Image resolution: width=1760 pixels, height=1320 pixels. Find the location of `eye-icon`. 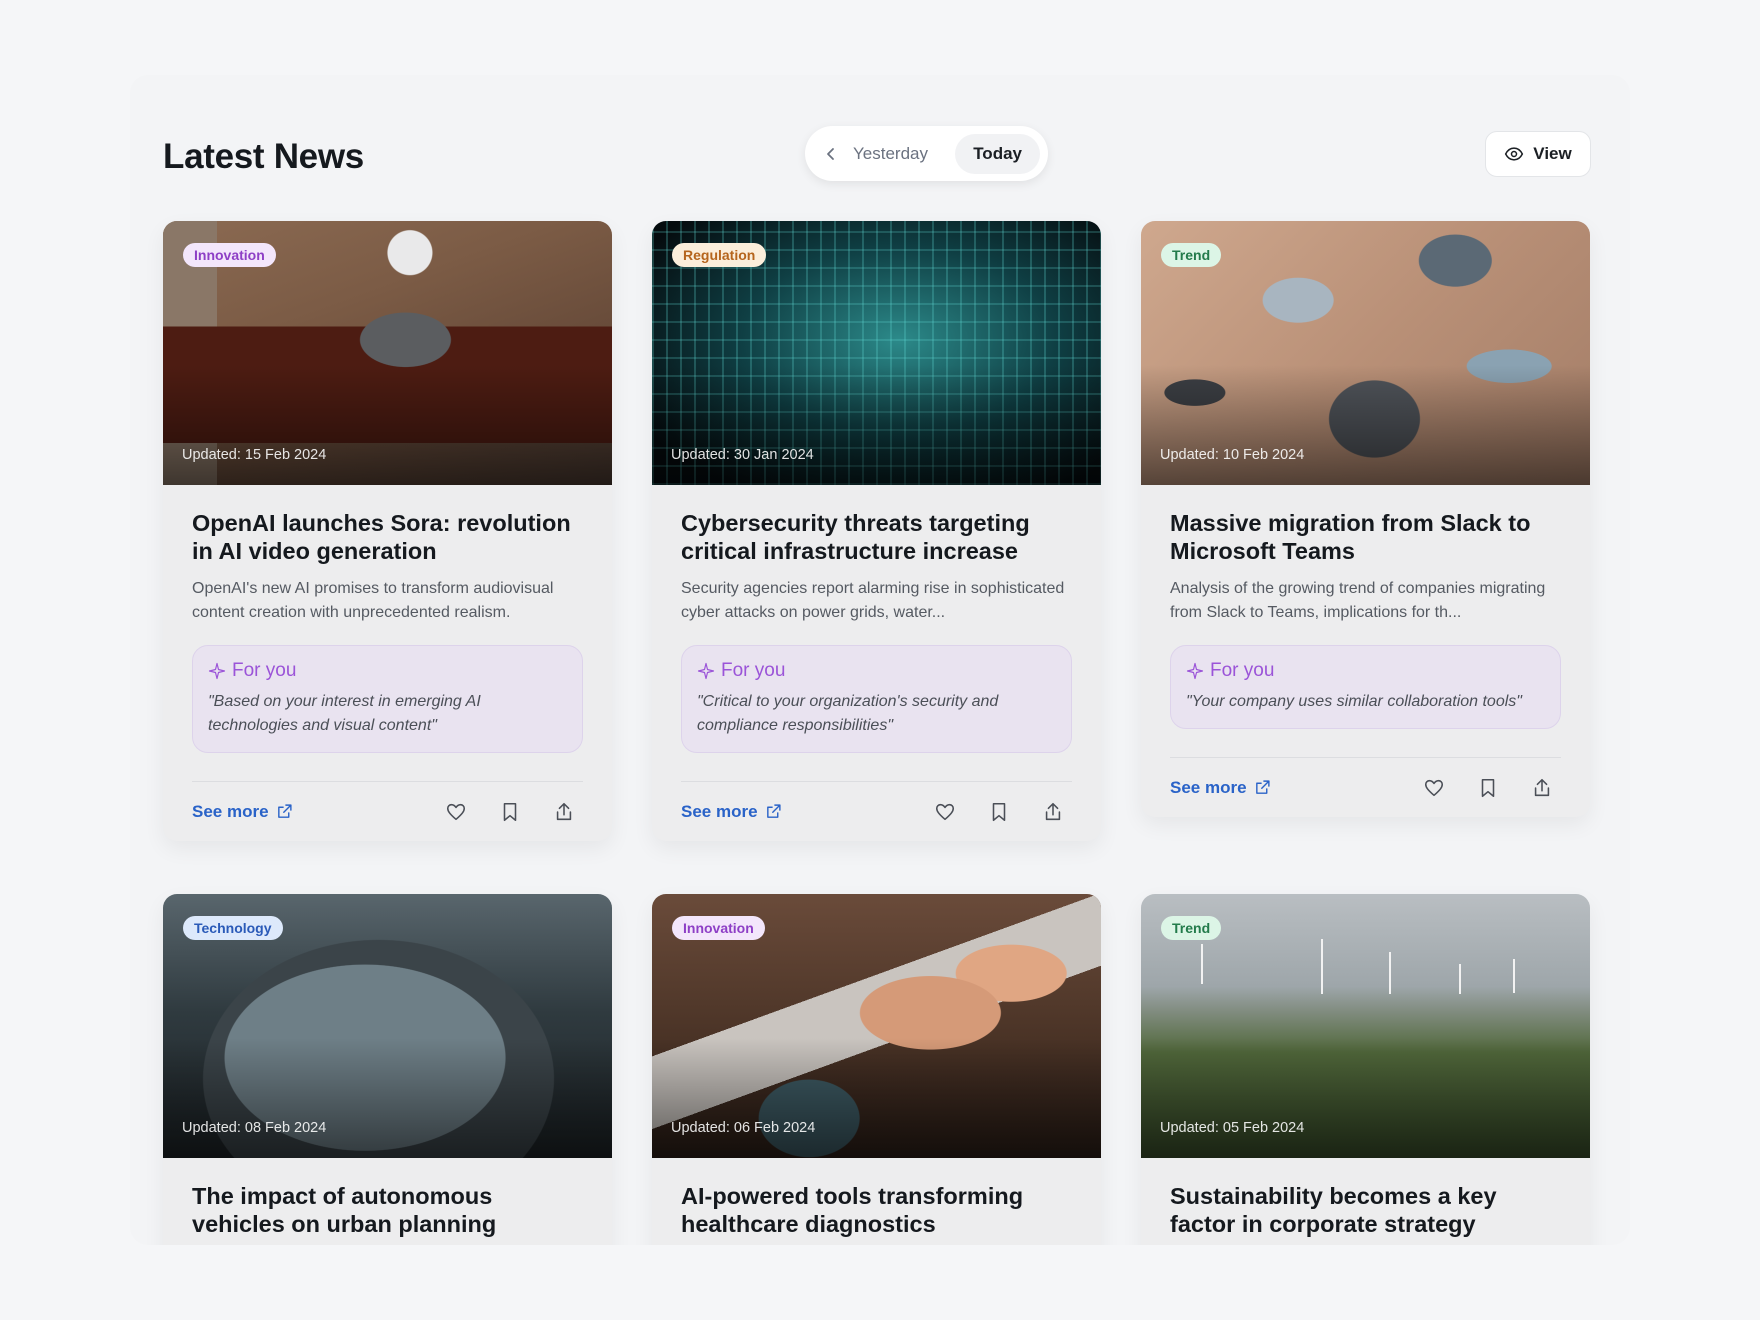

eye-icon is located at coordinates (1514, 154).